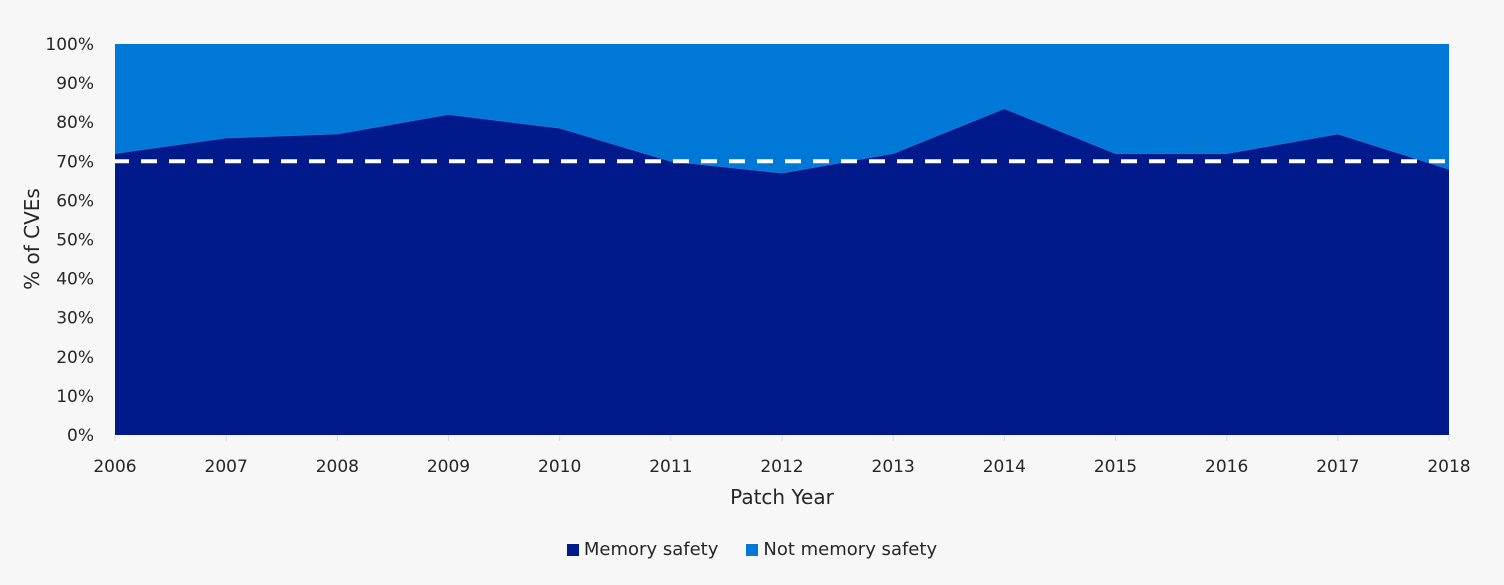  Describe the element at coordinates (1115, 467) in the screenshot. I see `x-tick-label: 2015` at that location.